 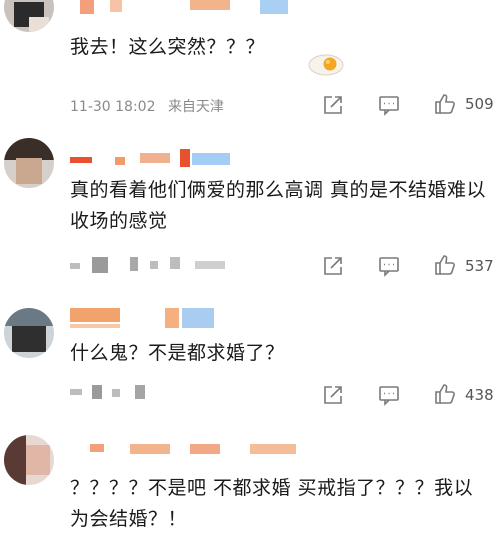 What do you see at coordinates (326, 64) in the screenshot?
I see `fried-egg-emoji` at bounding box center [326, 64].